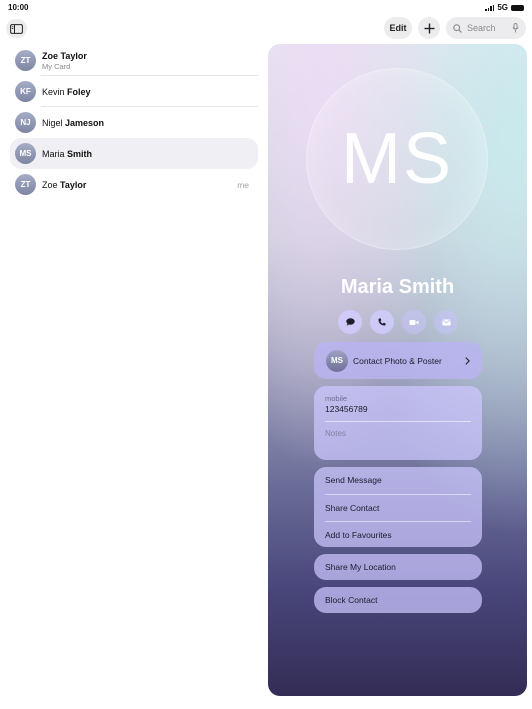  I want to click on contact-row: NJ Nigel Jameson, so click(134, 122).